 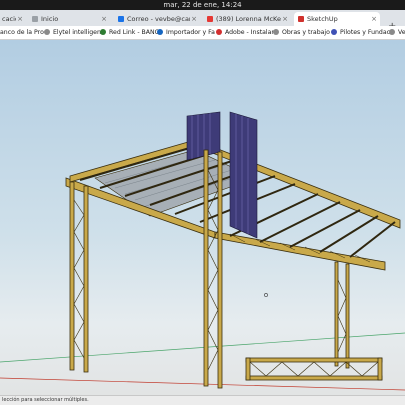 I want to click on bookmark-importador: Importador y Fa, so click(x=186, y=33).